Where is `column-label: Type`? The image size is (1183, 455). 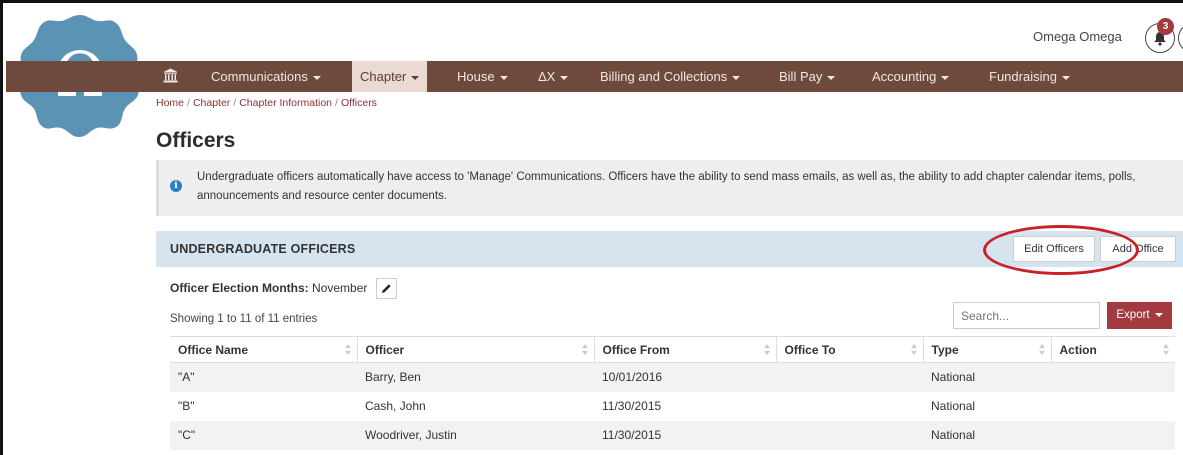
column-label: Type is located at coordinates (945, 349).